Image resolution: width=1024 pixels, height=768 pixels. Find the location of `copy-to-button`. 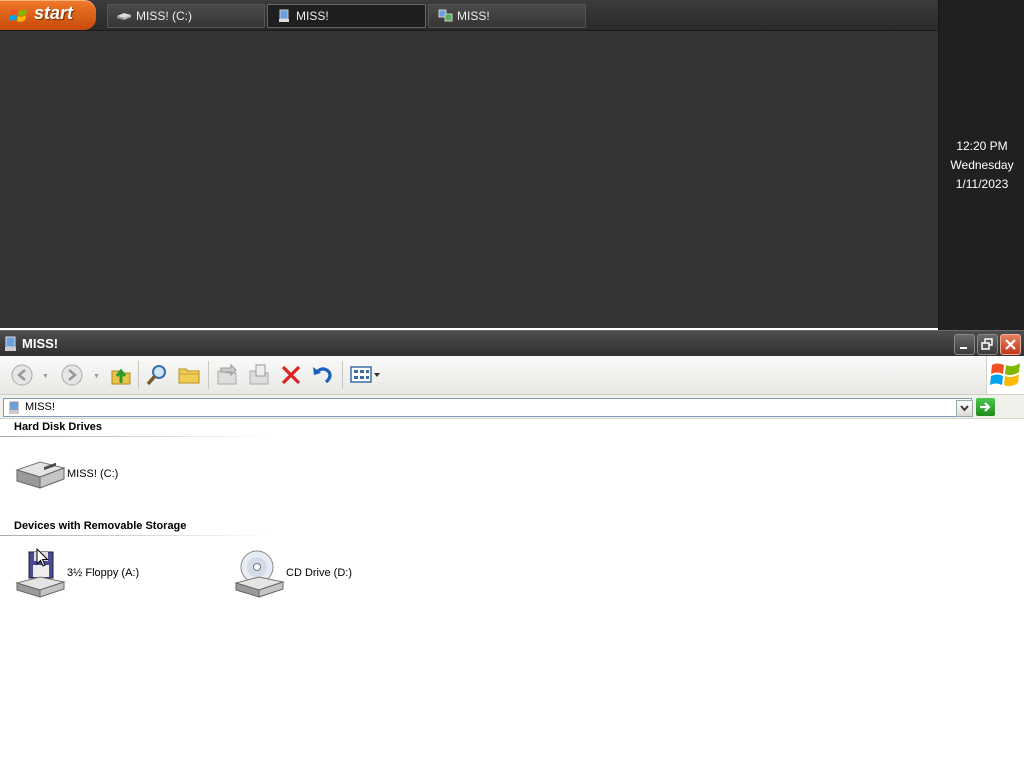

copy-to-button is located at coordinates (259, 375).